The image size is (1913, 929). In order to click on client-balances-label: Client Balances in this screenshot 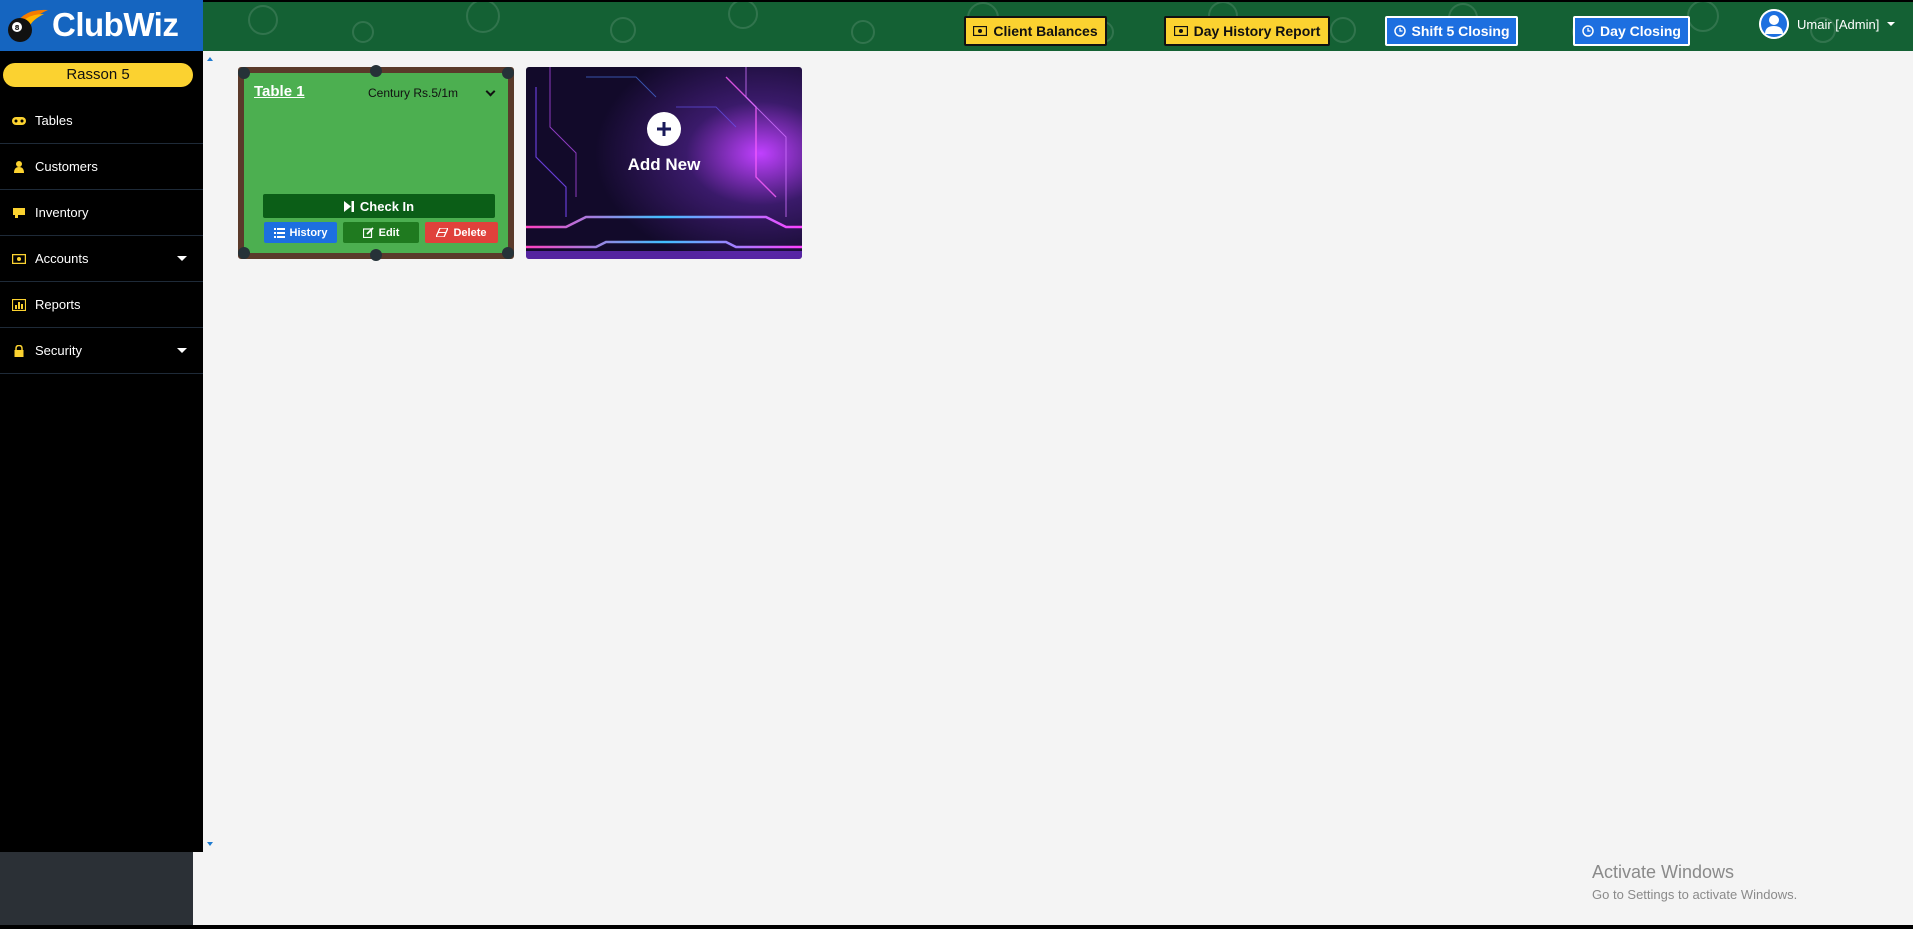, I will do `click(1045, 31)`.